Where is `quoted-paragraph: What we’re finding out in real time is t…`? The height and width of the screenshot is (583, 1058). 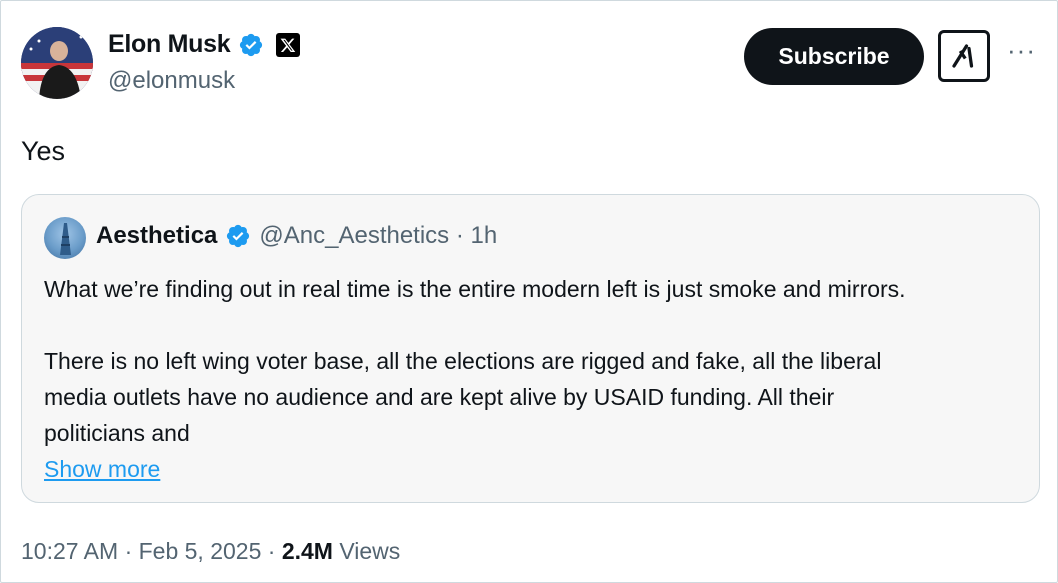 quoted-paragraph: What we’re finding out in real time is t… is located at coordinates (475, 289).